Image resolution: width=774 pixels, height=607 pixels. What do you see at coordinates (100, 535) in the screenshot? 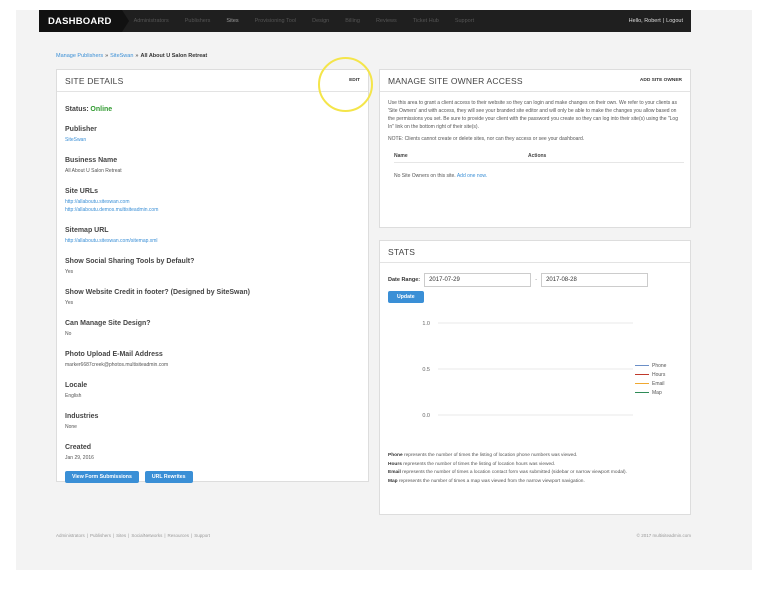
I see `footer-link: Publishers` at bounding box center [100, 535].